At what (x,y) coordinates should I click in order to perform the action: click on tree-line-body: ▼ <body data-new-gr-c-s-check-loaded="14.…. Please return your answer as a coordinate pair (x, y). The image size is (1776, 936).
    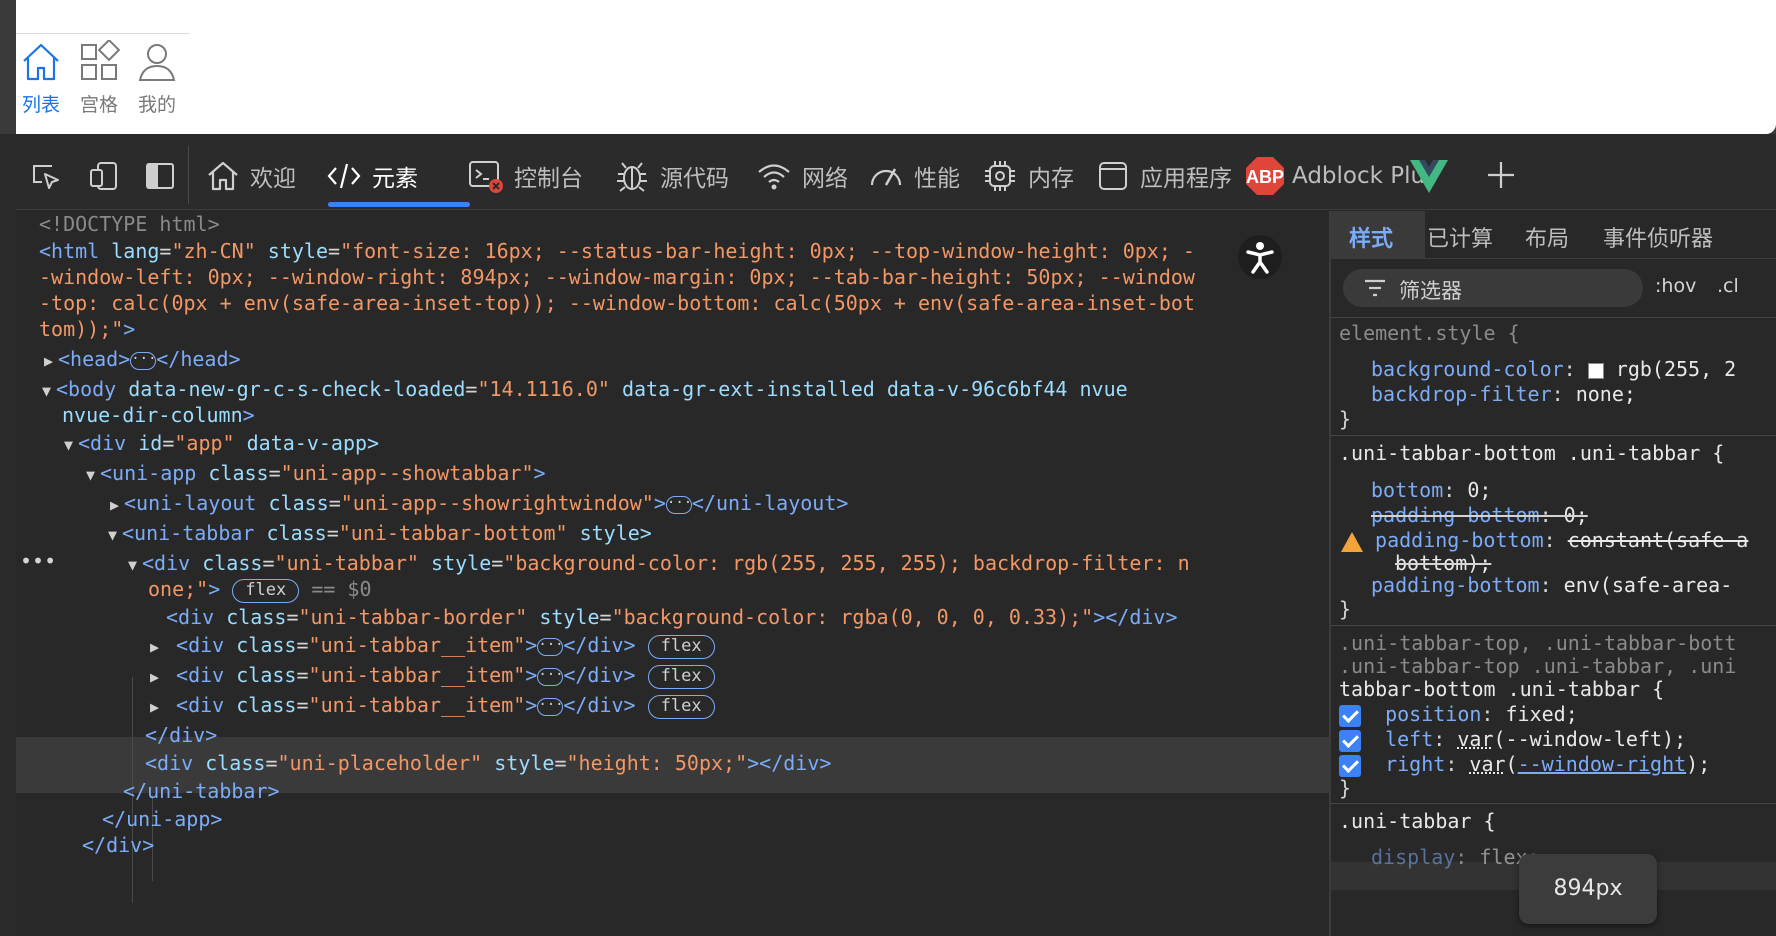
    Looking at the image, I should click on (585, 390).